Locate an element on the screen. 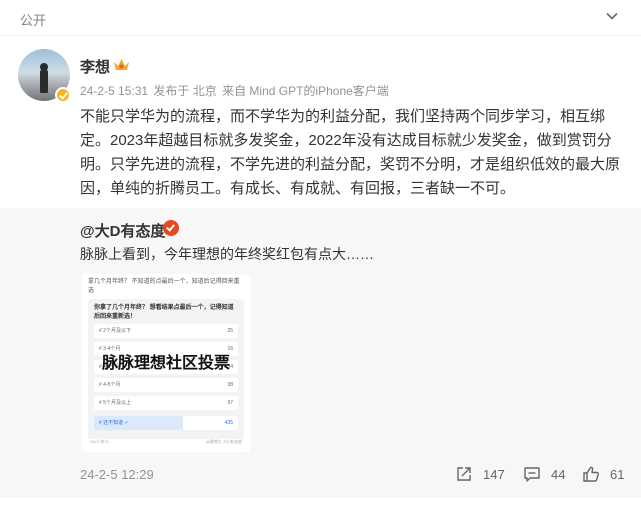  share-count: 147 is located at coordinates (494, 474).